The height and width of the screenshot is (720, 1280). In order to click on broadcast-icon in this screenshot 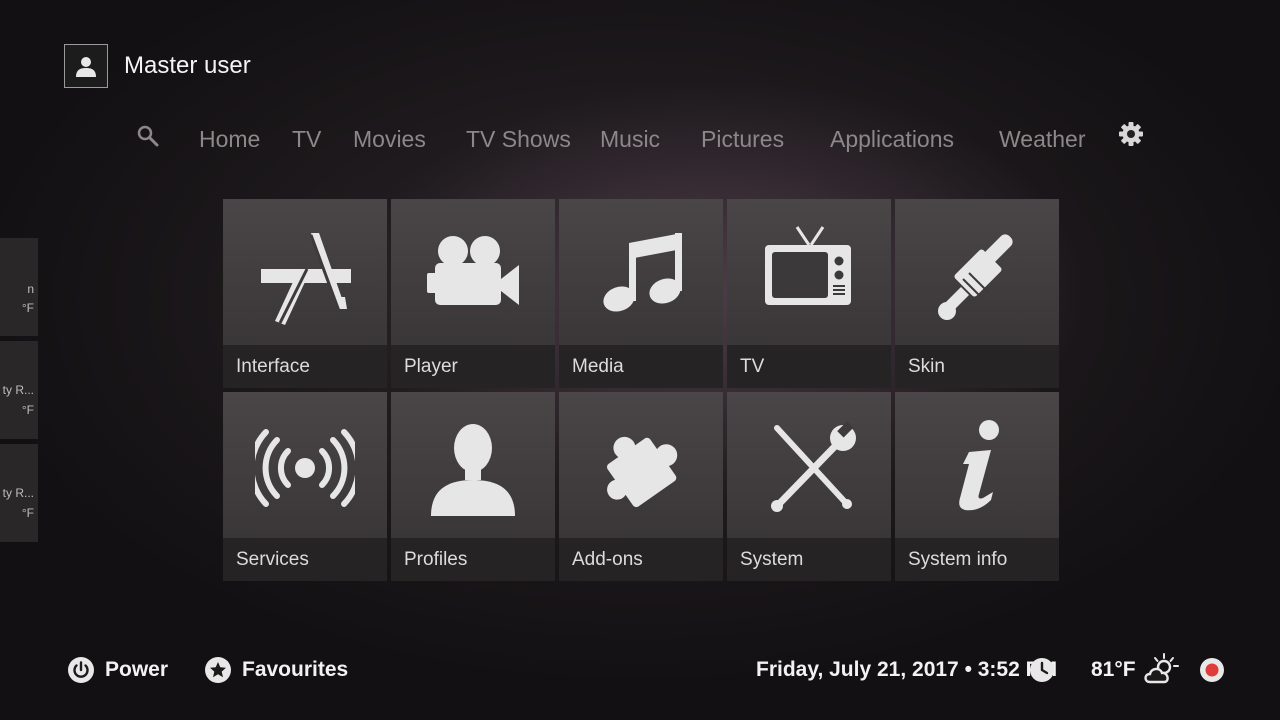, I will do `click(305, 468)`.